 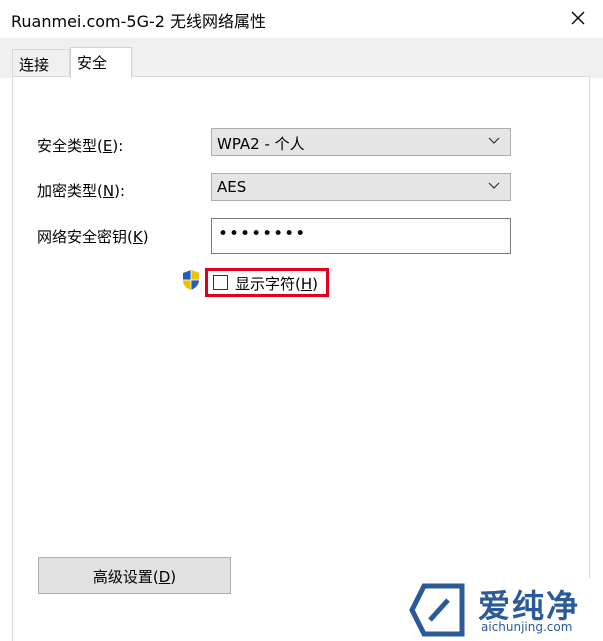 I want to click on brand-logo-icon, so click(x=437, y=610).